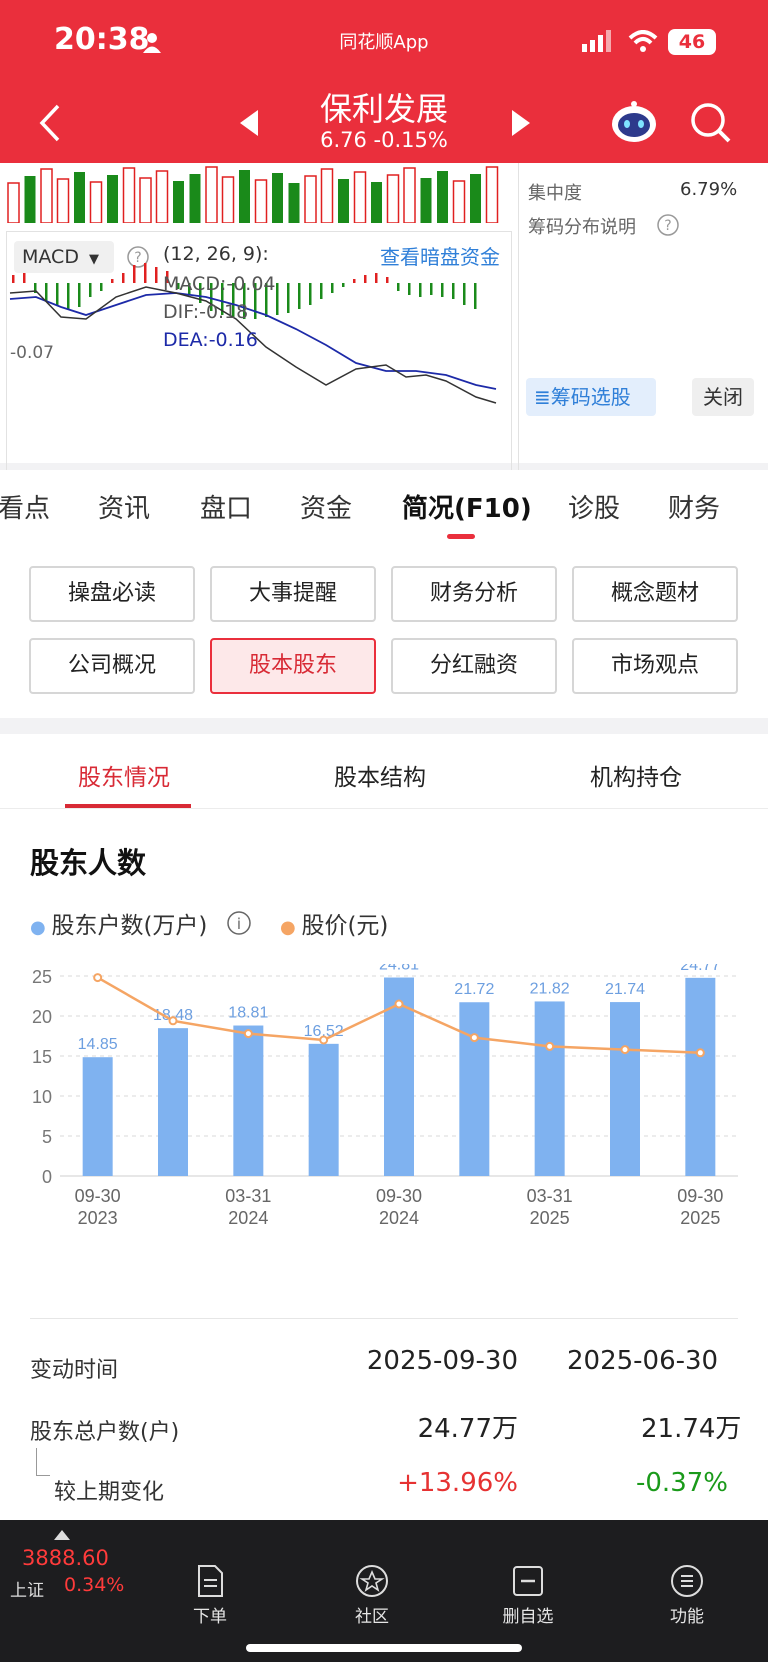 The height and width of the screenshot is (1662, 768). Describe the element at coordinates (65, 1558) in the screenshot. I see `index-value: 3888.60` at that location.